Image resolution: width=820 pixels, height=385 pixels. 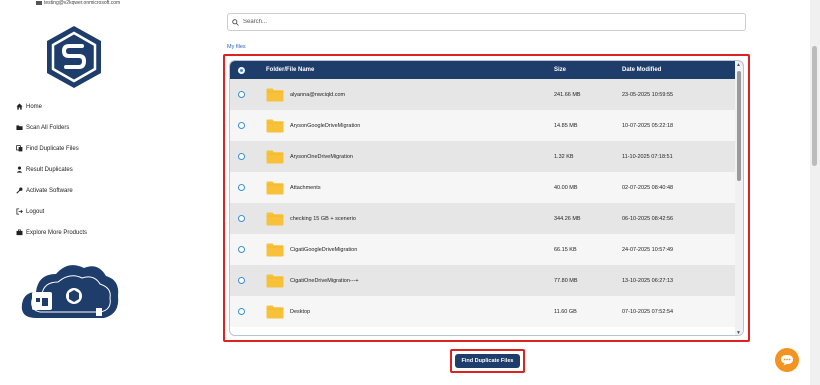 I want to click on file-size: 1.32 KB, so click(x=564, y=156).